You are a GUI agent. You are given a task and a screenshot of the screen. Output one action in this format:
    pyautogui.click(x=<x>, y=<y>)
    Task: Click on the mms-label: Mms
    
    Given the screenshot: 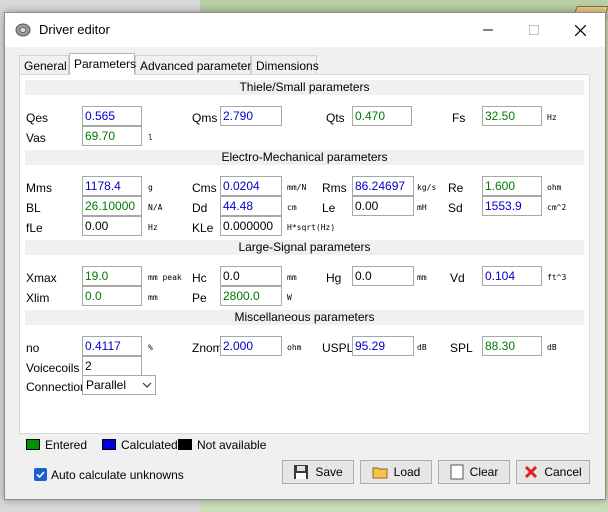 What is the action you would take?
    pyautogui.click(x=39, y=188)
    